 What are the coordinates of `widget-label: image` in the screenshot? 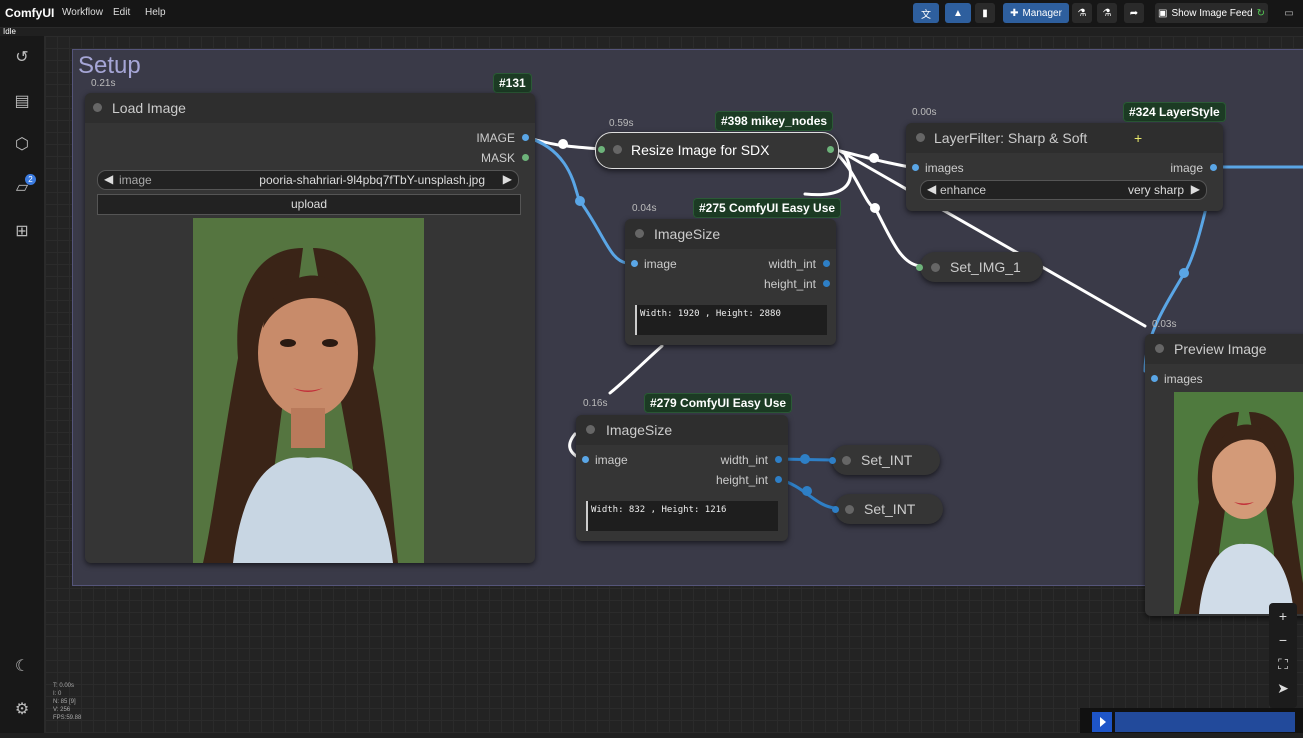 It's located at (135, 180).